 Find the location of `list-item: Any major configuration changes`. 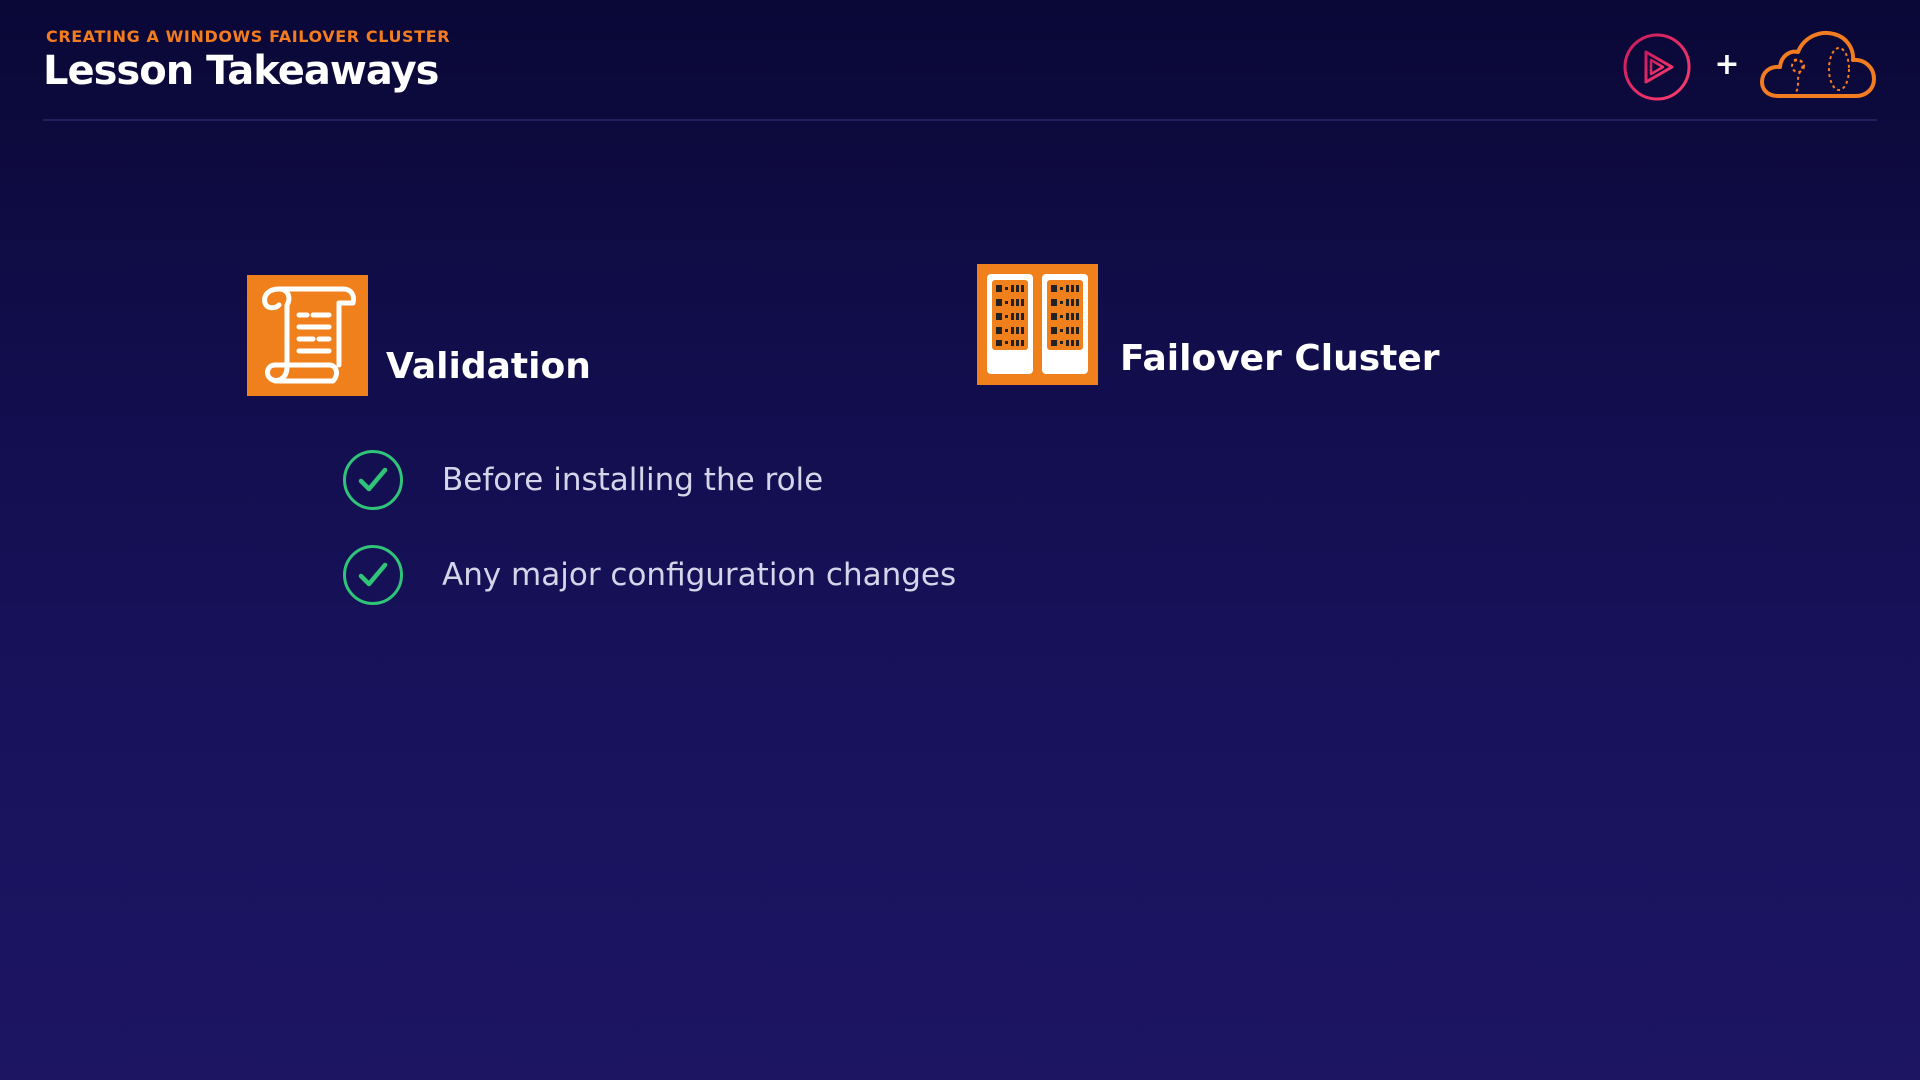

list-item: Any major configuration changes is located at coordinates (649, 575).